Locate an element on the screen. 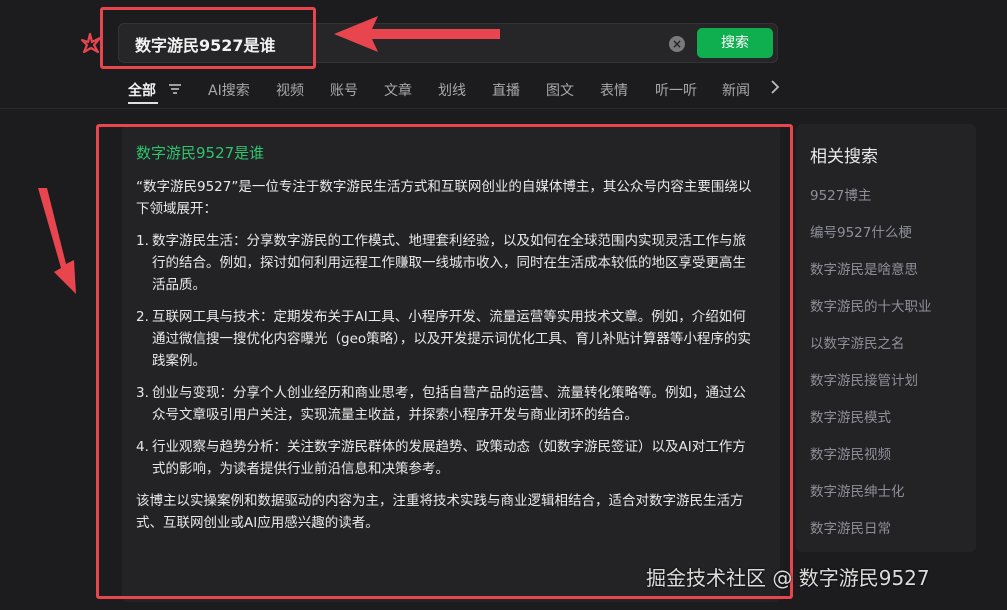 Image resolution: width=1007 pixels, height=610 pixels. tab-emoji: 表情 is located at coordinates (614, 90).